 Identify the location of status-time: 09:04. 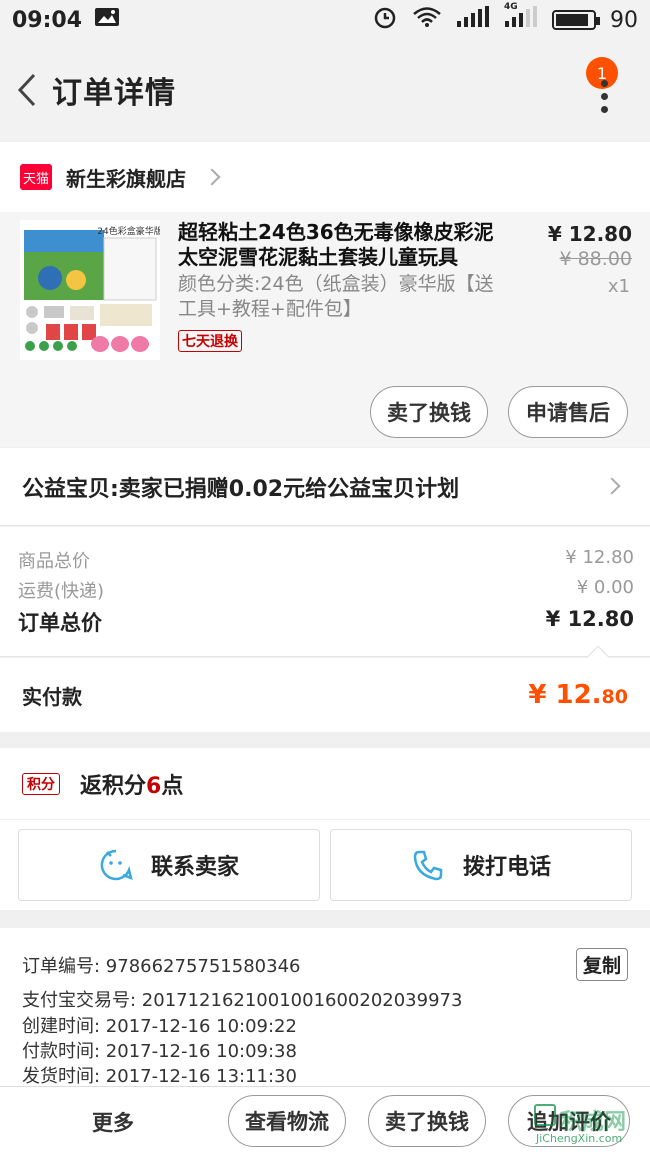
(47, 20).